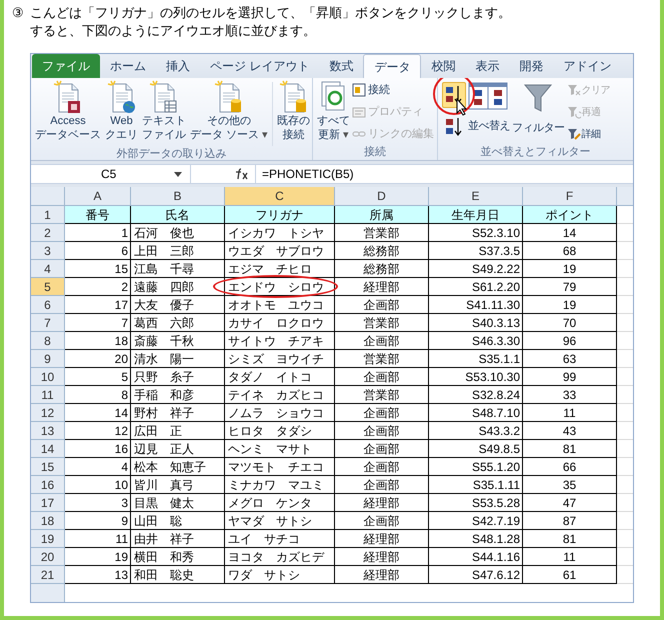 The height and width of the screenshot is (620, 664). I want to click on reapply-icon, so click(573, 112).